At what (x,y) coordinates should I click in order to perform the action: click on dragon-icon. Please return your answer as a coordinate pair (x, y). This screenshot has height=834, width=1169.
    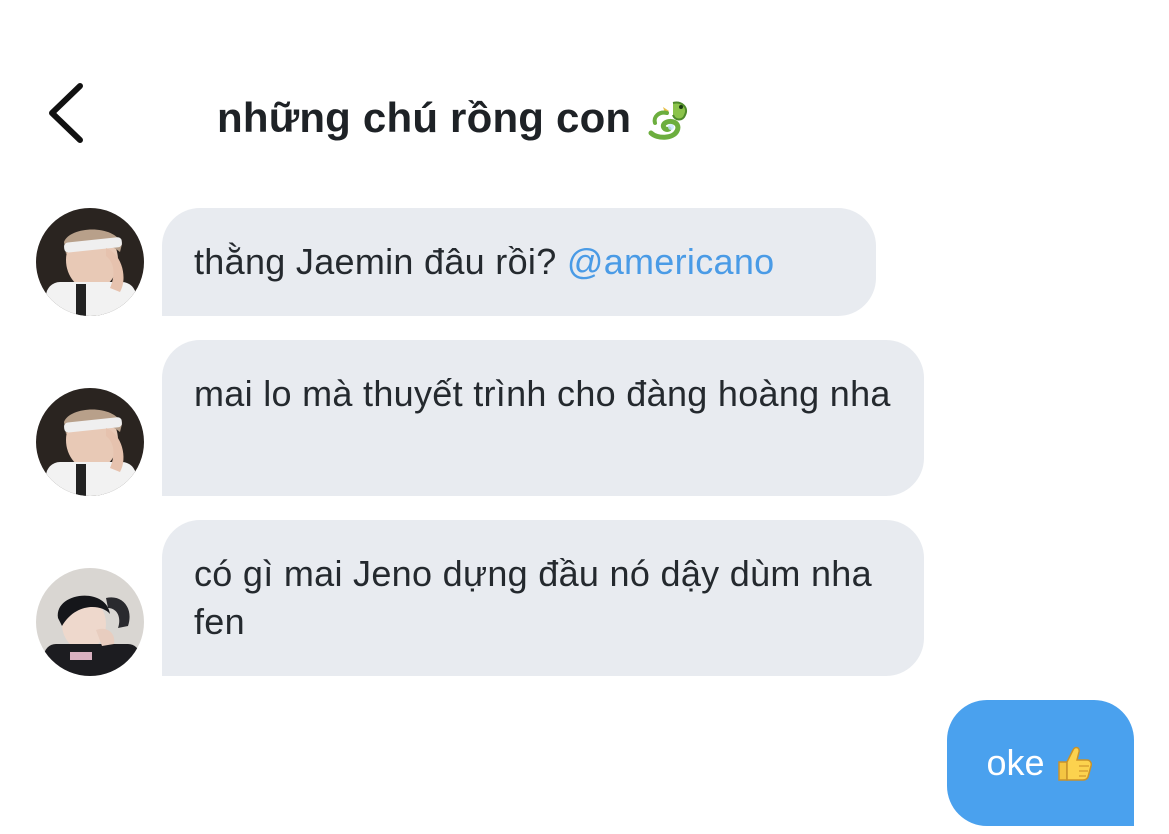
    Looking at the image, I should click on (668, 120).